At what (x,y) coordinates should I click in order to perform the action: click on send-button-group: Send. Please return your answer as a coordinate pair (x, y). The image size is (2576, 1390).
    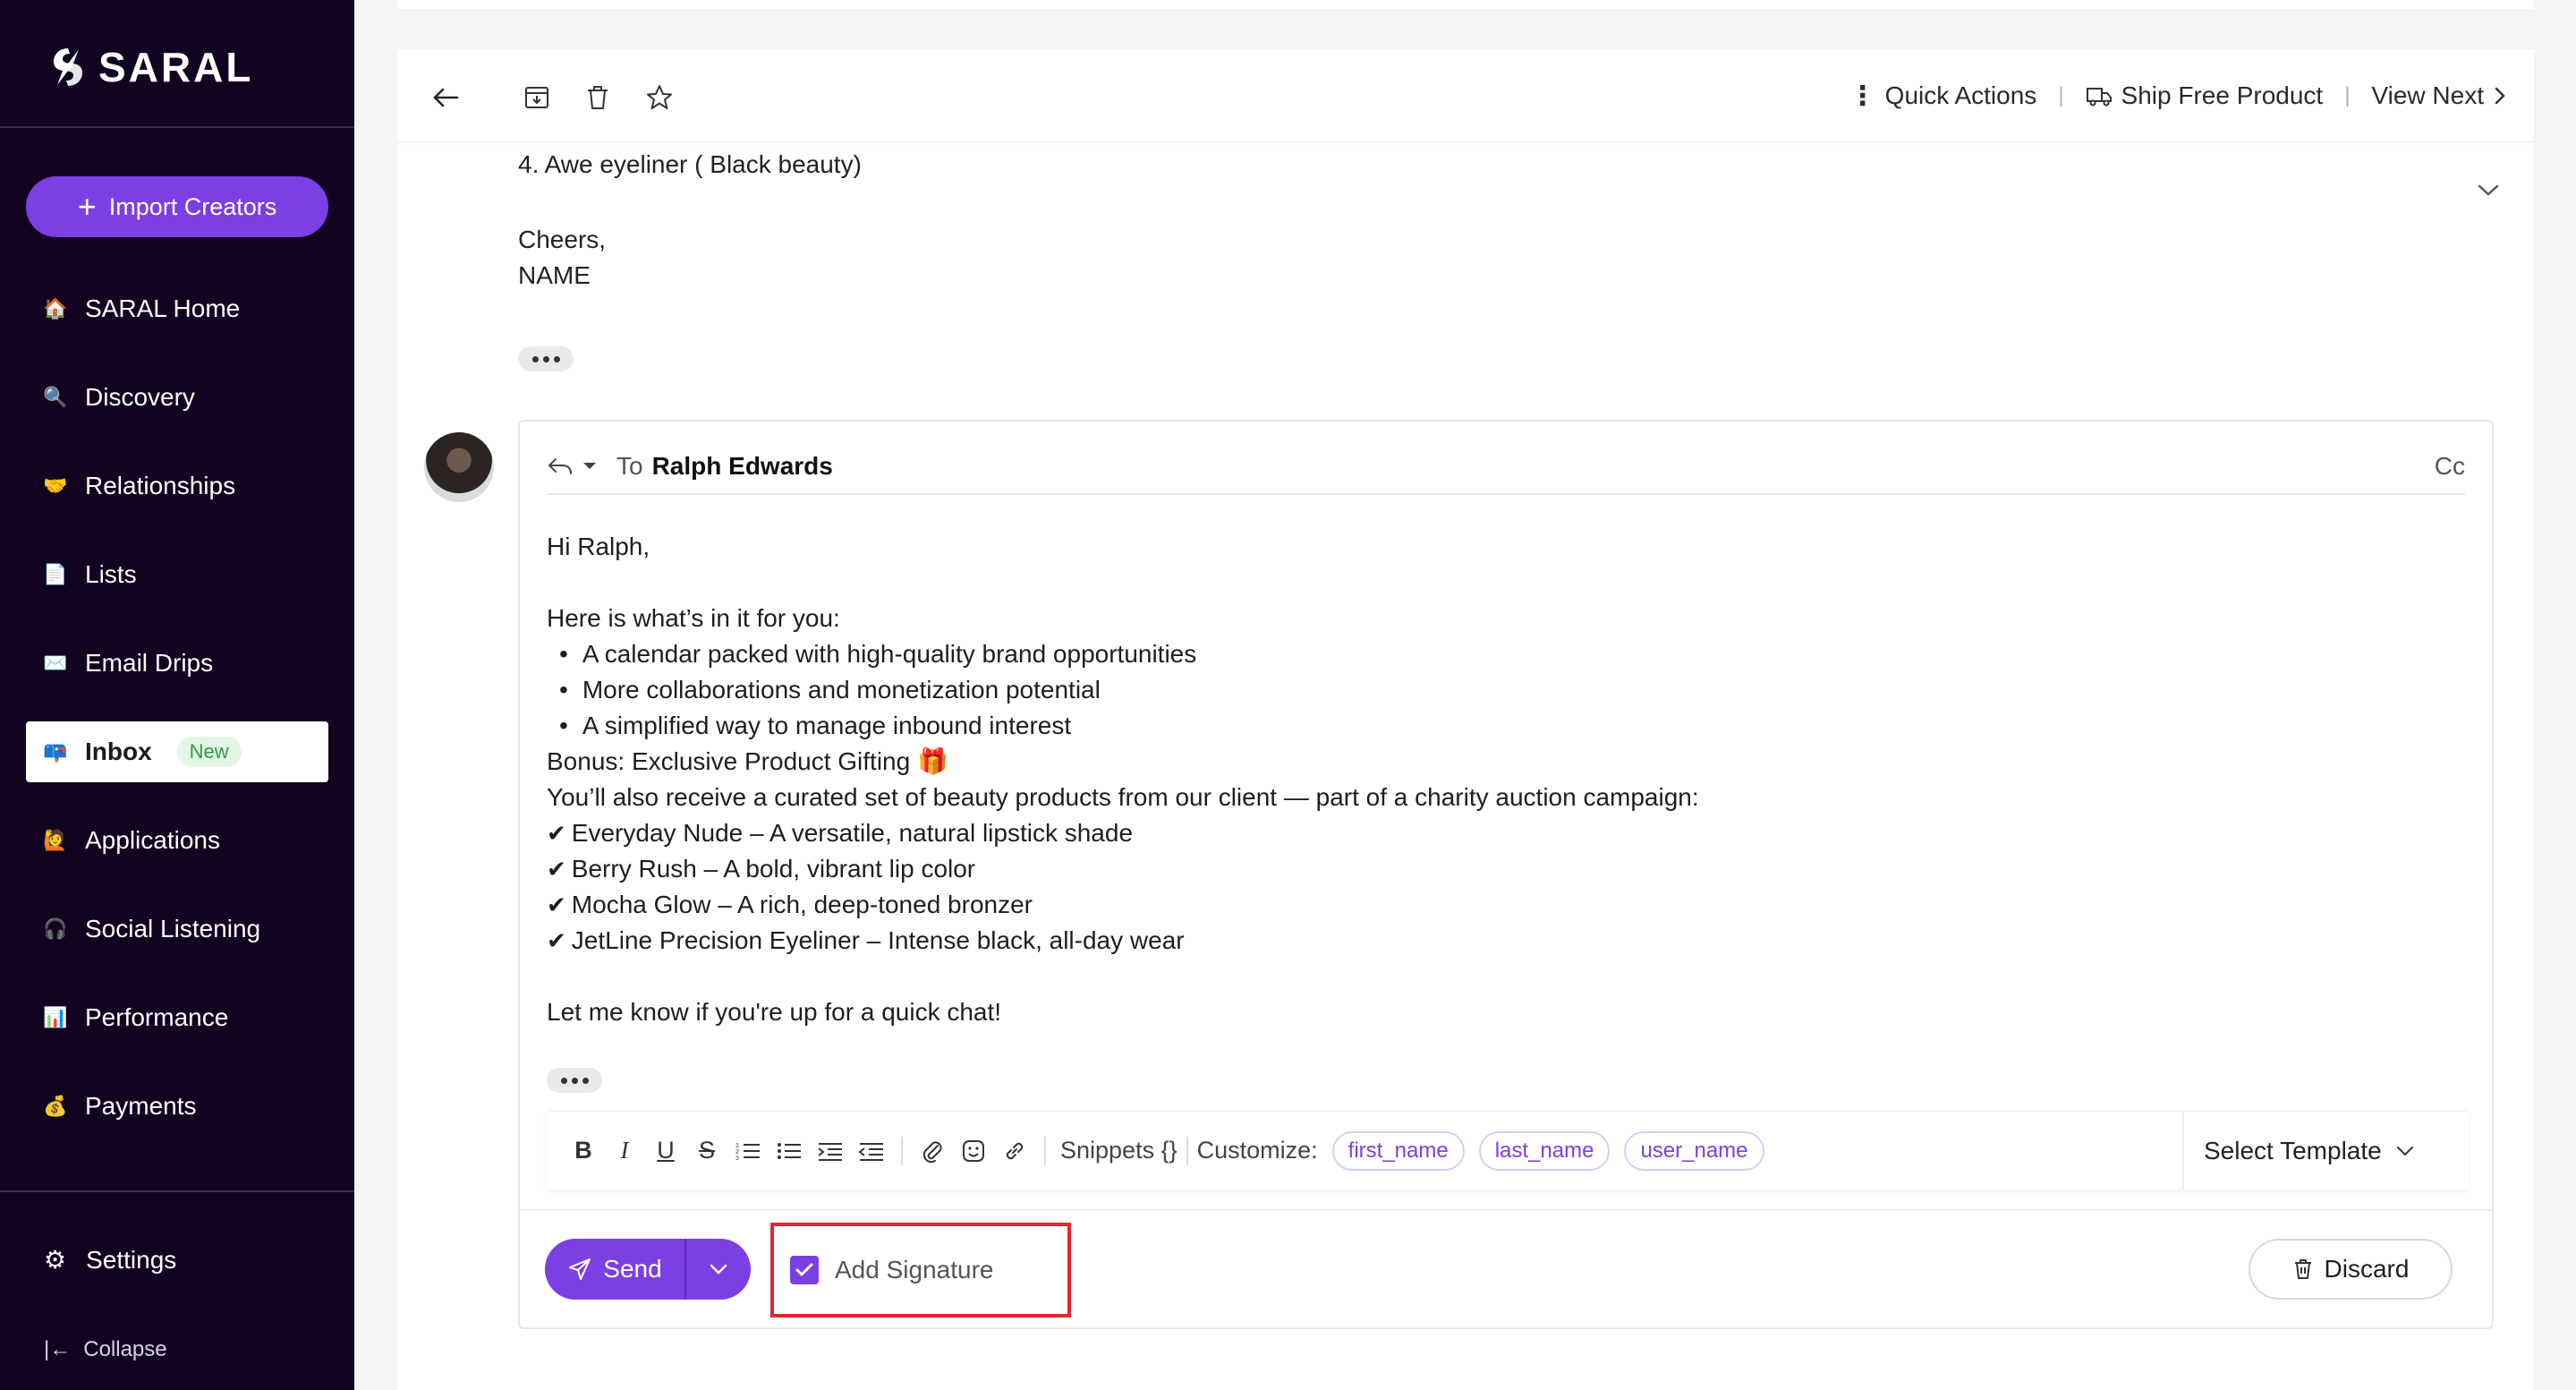
    Looking at the image, I should click on (648, 1269).